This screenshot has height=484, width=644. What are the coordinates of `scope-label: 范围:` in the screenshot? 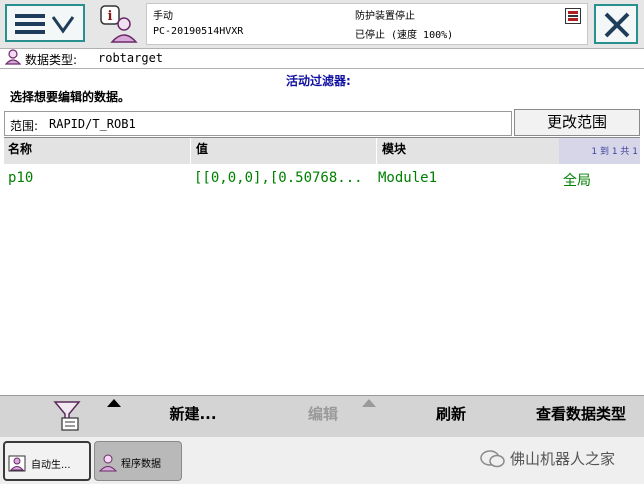 It's located at (24, 126).